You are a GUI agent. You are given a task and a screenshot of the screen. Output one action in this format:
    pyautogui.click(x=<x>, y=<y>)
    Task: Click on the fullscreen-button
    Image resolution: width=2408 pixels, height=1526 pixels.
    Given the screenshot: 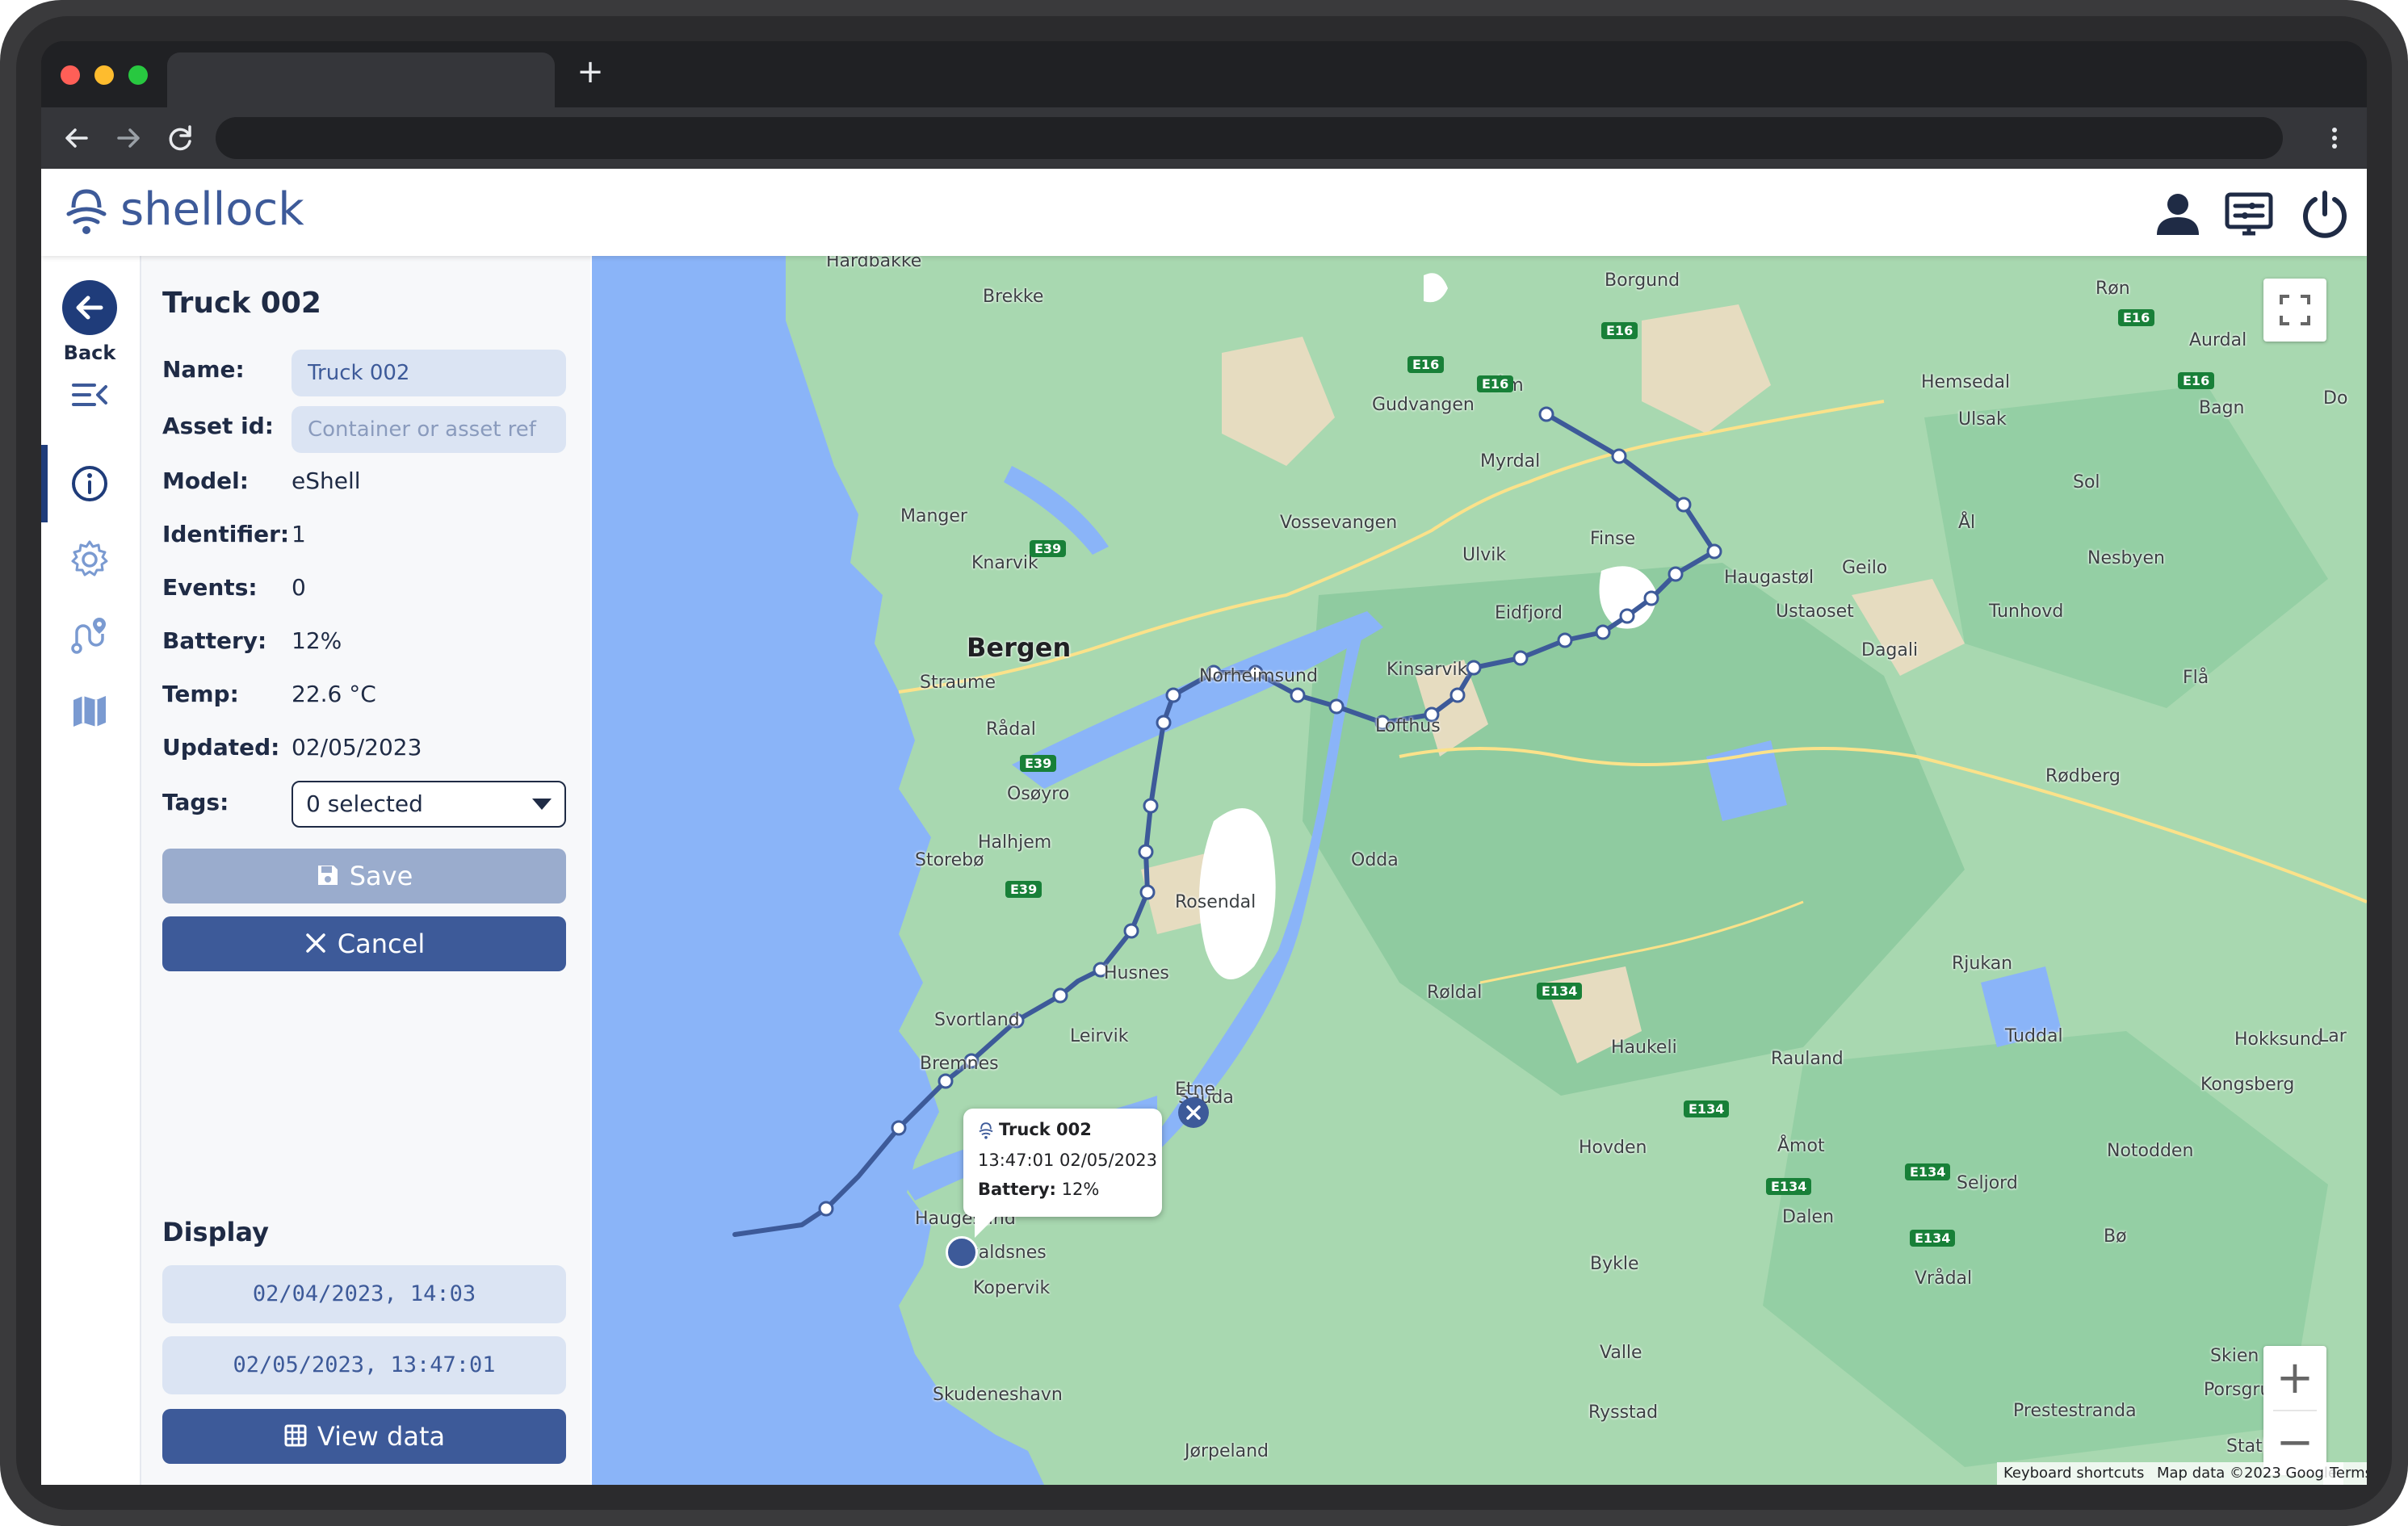 What is the action you would take?
    pyautogui.click(x=2294, y=310)
    